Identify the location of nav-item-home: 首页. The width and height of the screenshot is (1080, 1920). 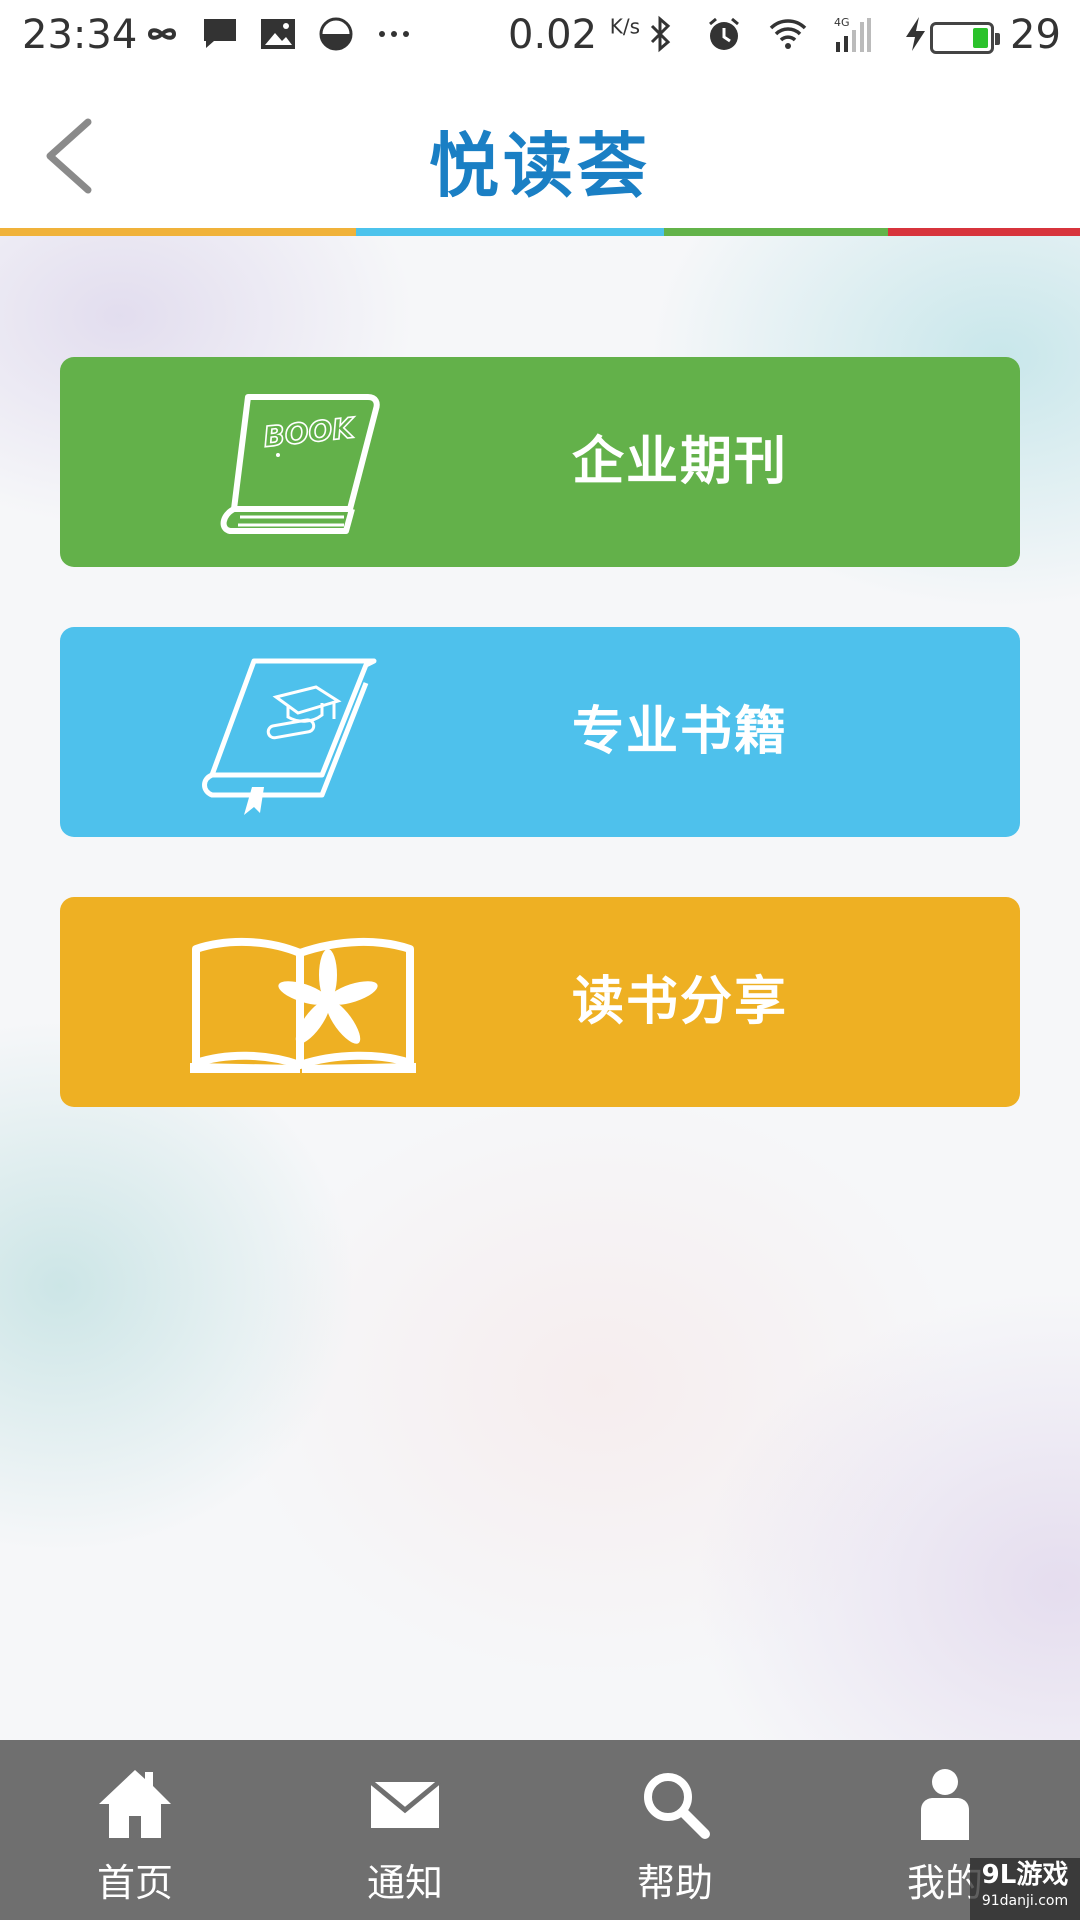
(135, 1830).